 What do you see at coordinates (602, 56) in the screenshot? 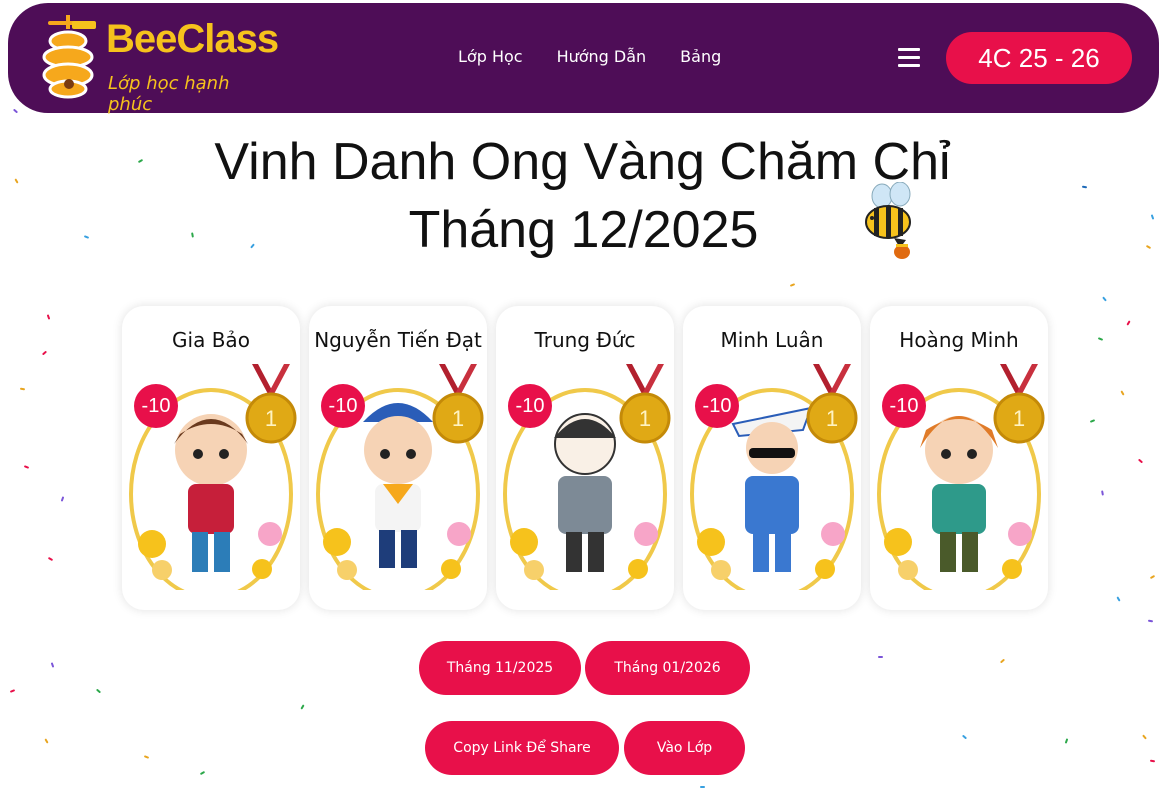
I see `nav-link-huong-dan: Hướng Dẫn` at bounding box center [602, 56].